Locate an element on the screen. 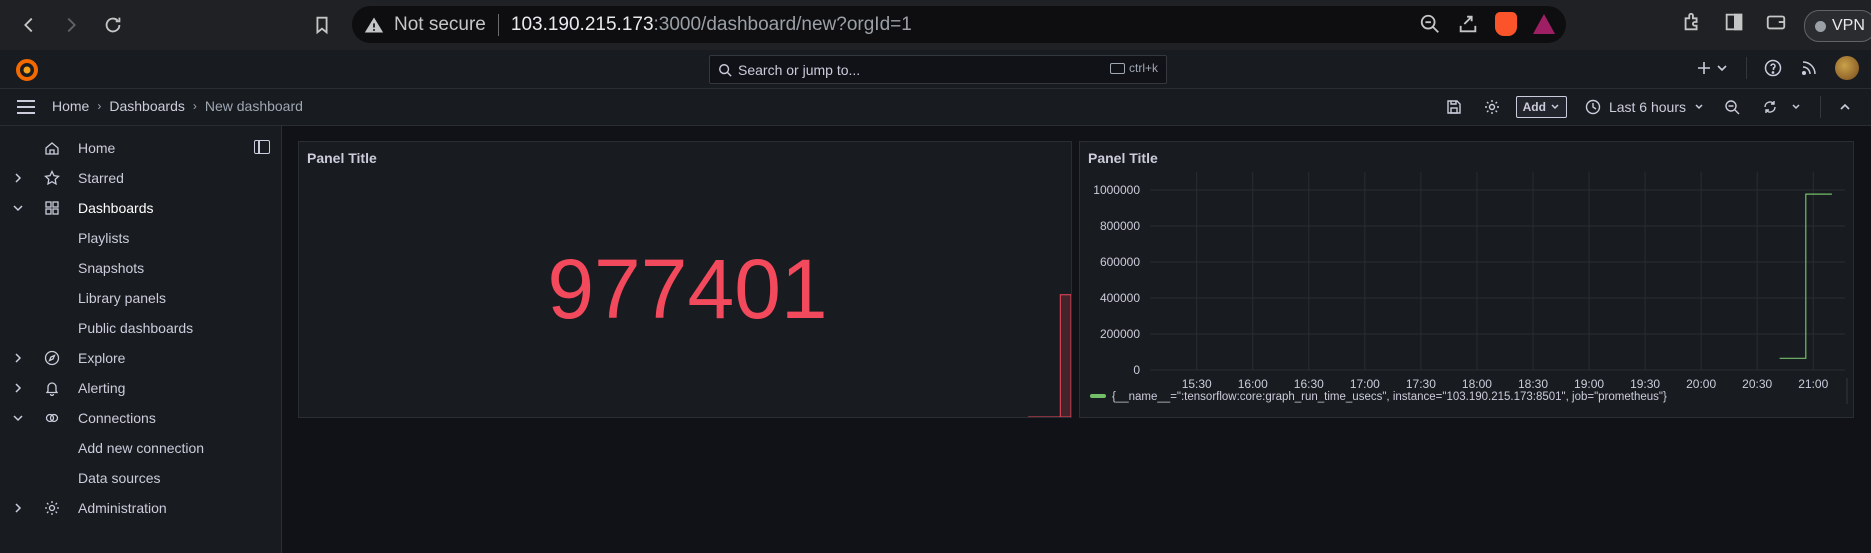 This screenshot has height=553, width=1871. save-dashboard-button is located at coordinates (1454, 107).